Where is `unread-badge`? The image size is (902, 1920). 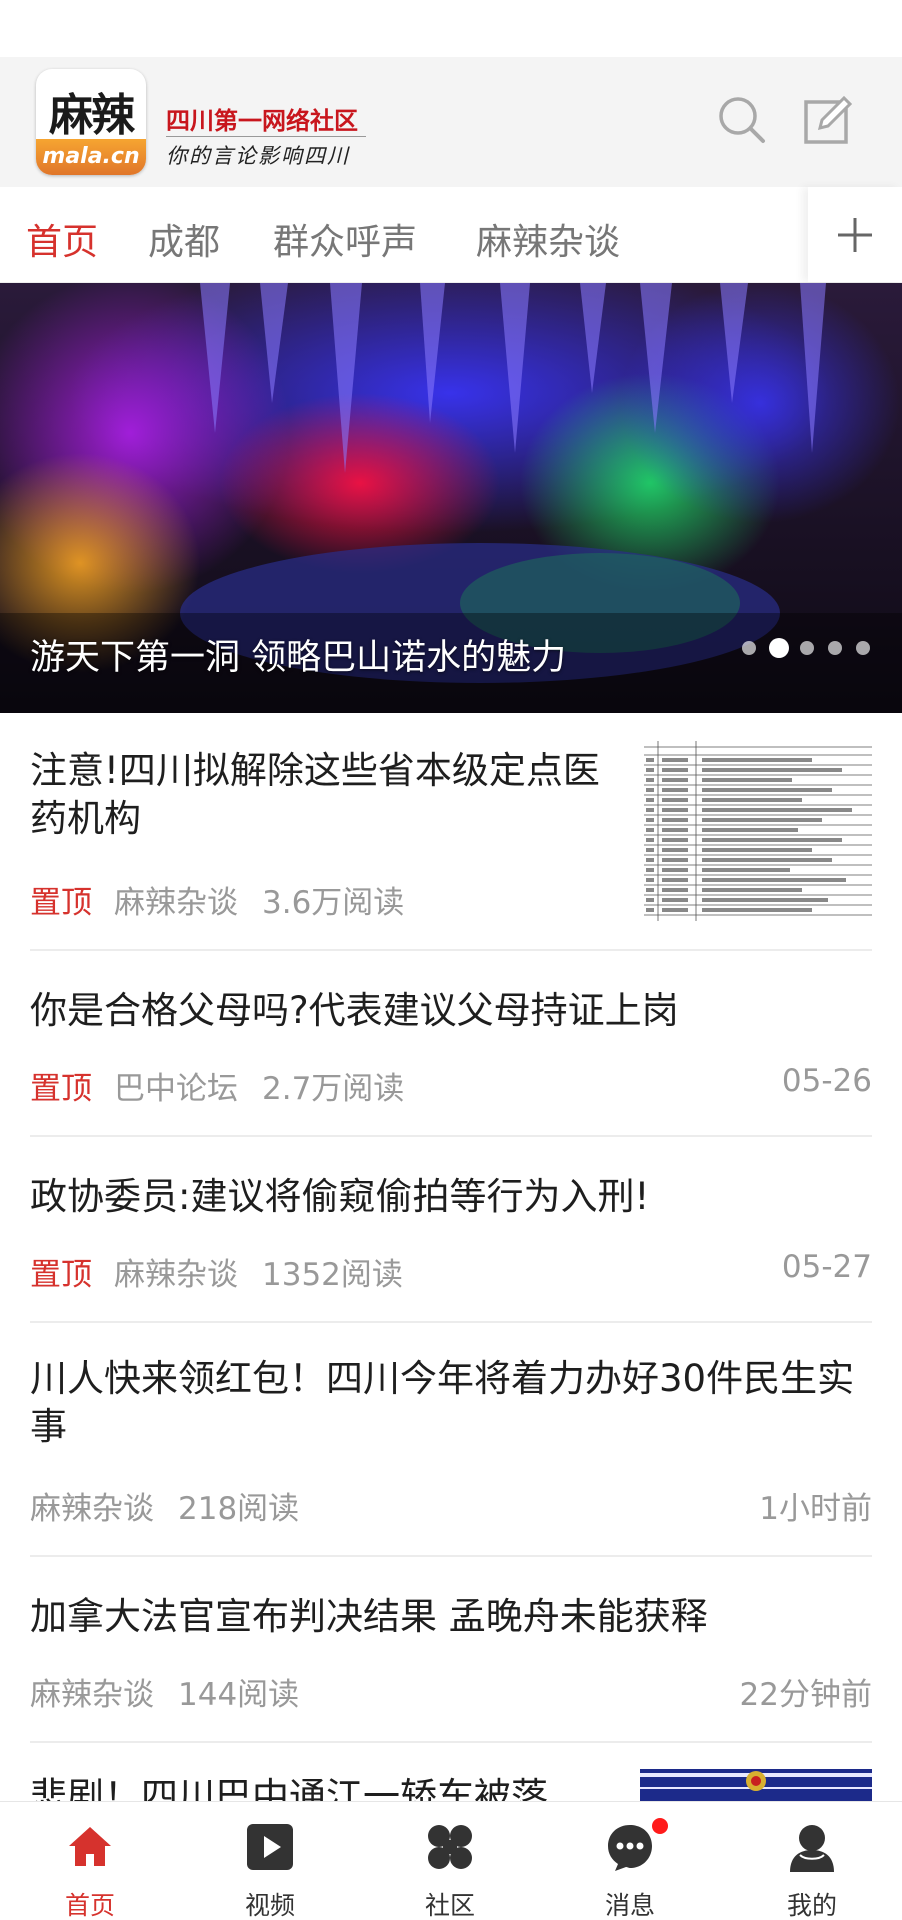
unread-badge is located at coordinates (660, 1826).